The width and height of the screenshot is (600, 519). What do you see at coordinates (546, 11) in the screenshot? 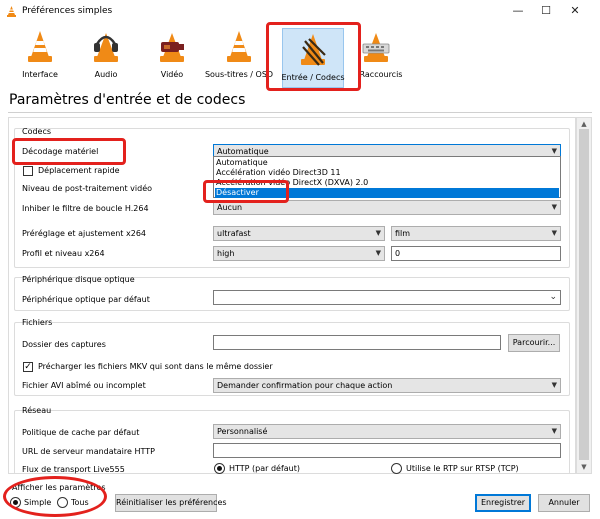
I see `maximize-button: ☐` at bounding box center [546, 11].